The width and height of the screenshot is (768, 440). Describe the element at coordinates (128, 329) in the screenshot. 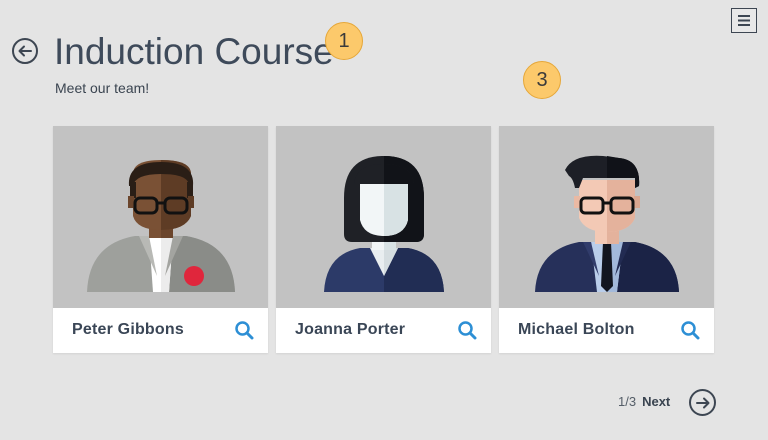

I see `team-member-name: Peter Gibbons` at that location.